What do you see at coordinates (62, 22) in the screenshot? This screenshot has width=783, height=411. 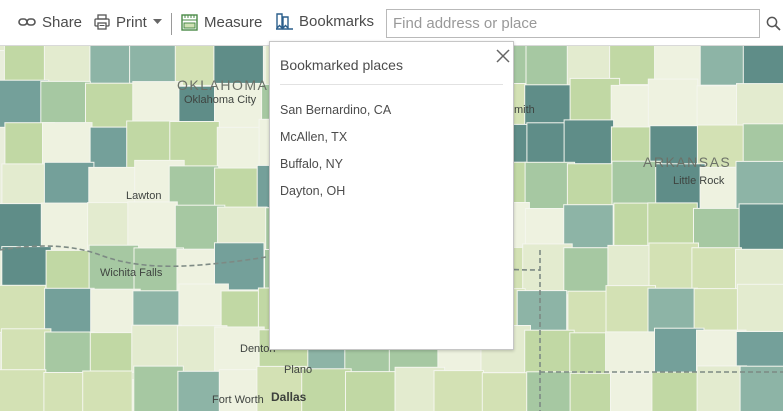 I see `share-label: Share` at bounding box center [62, 22].